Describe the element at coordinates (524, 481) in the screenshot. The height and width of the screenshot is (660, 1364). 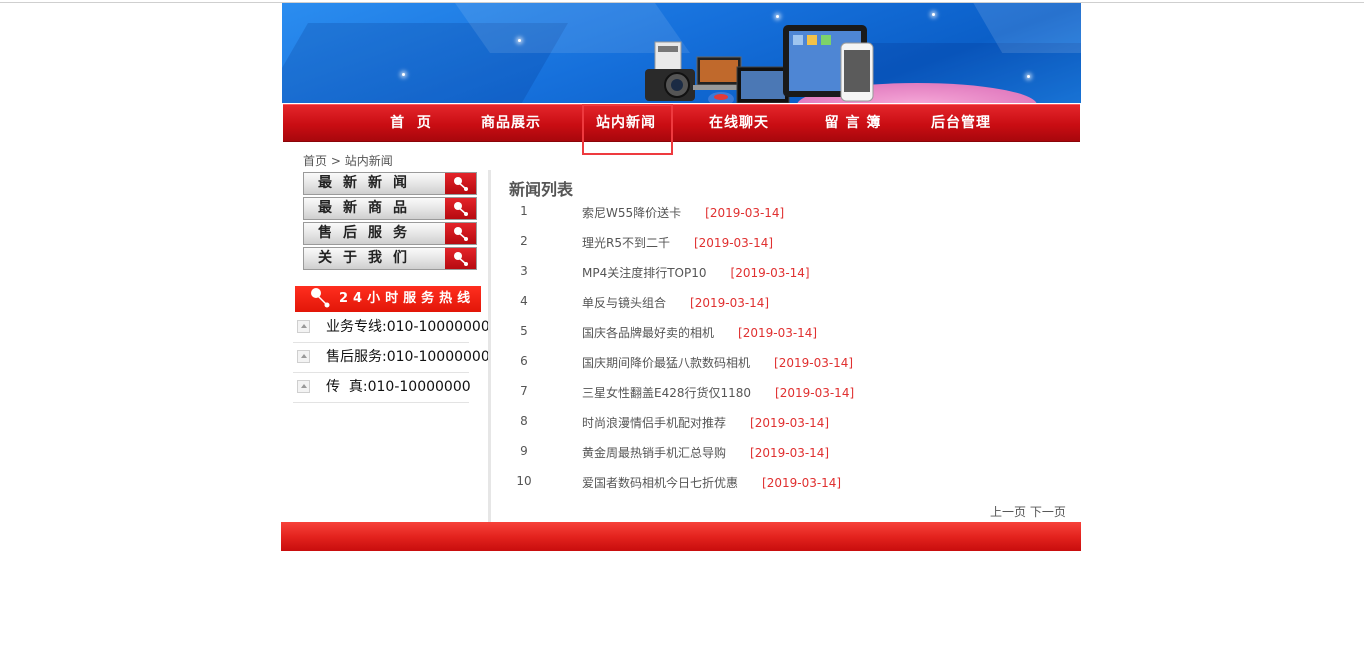
I see `news-number: 10` at that location.